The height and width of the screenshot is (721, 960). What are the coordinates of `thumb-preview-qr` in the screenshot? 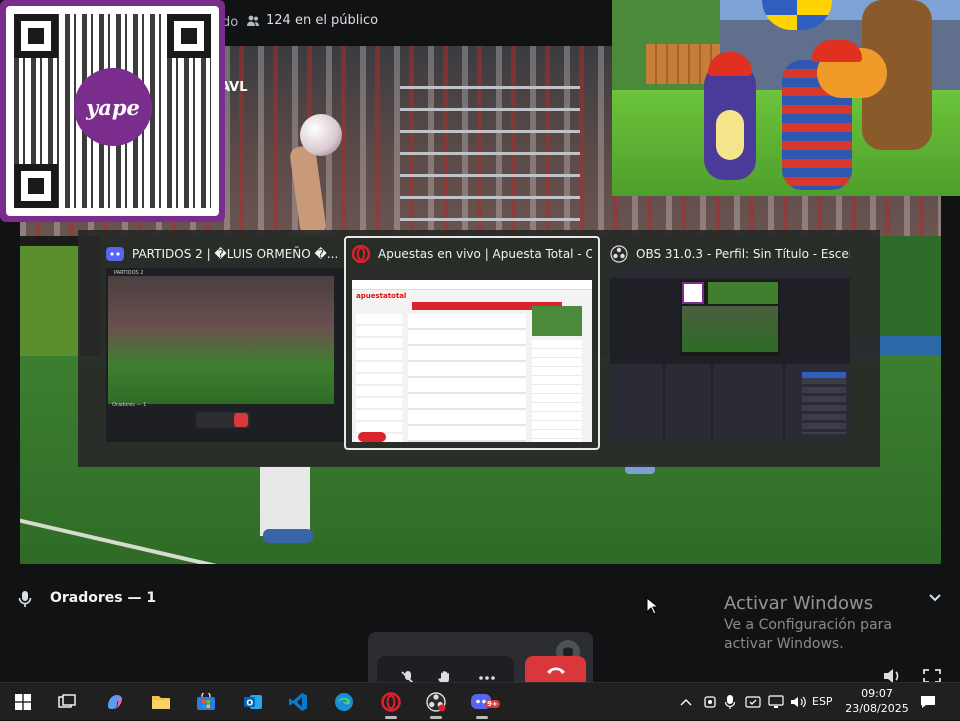 It's located at (693, 293).